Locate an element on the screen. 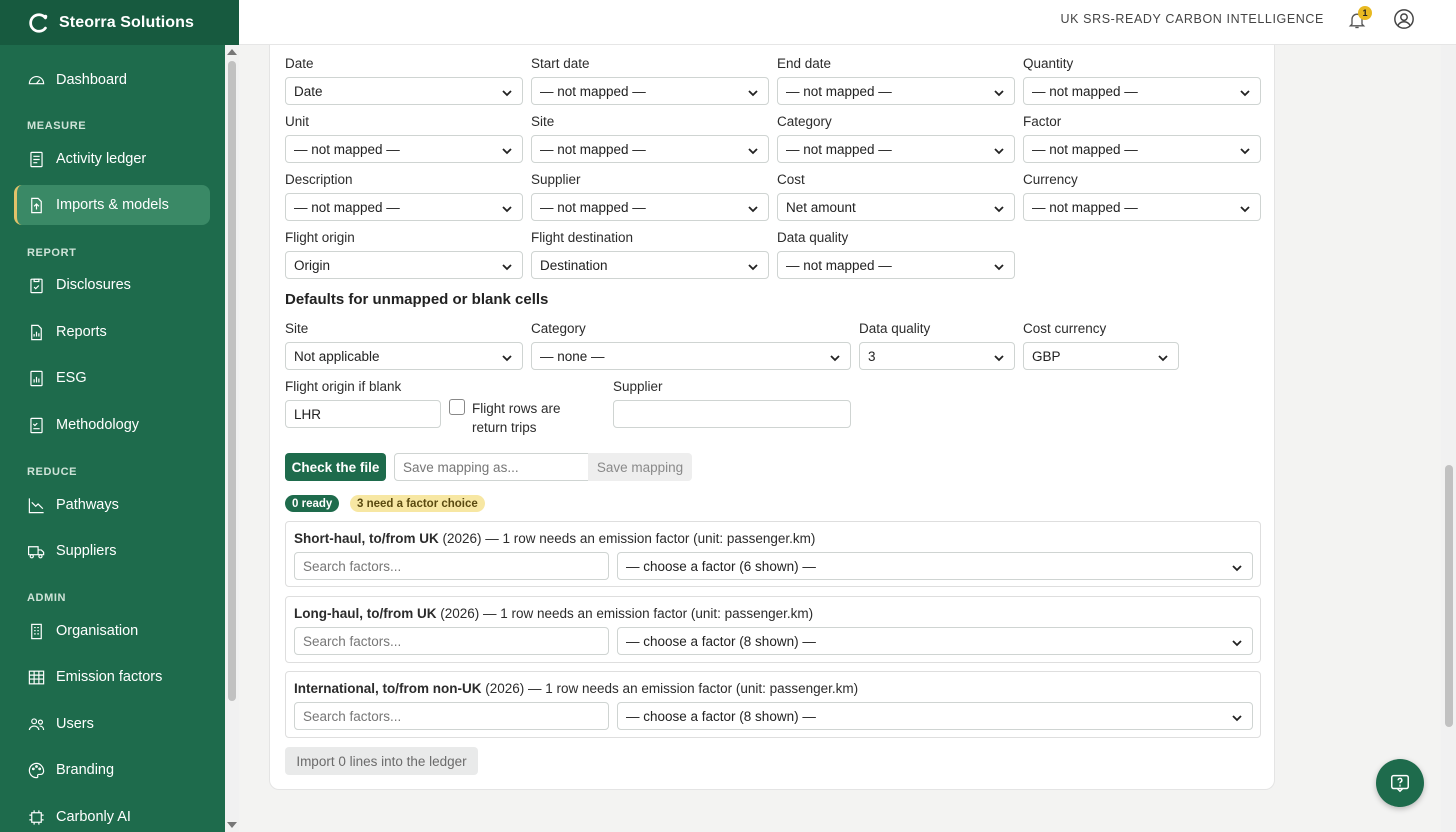  select-value: Origin is located at coordinates (312, 265).